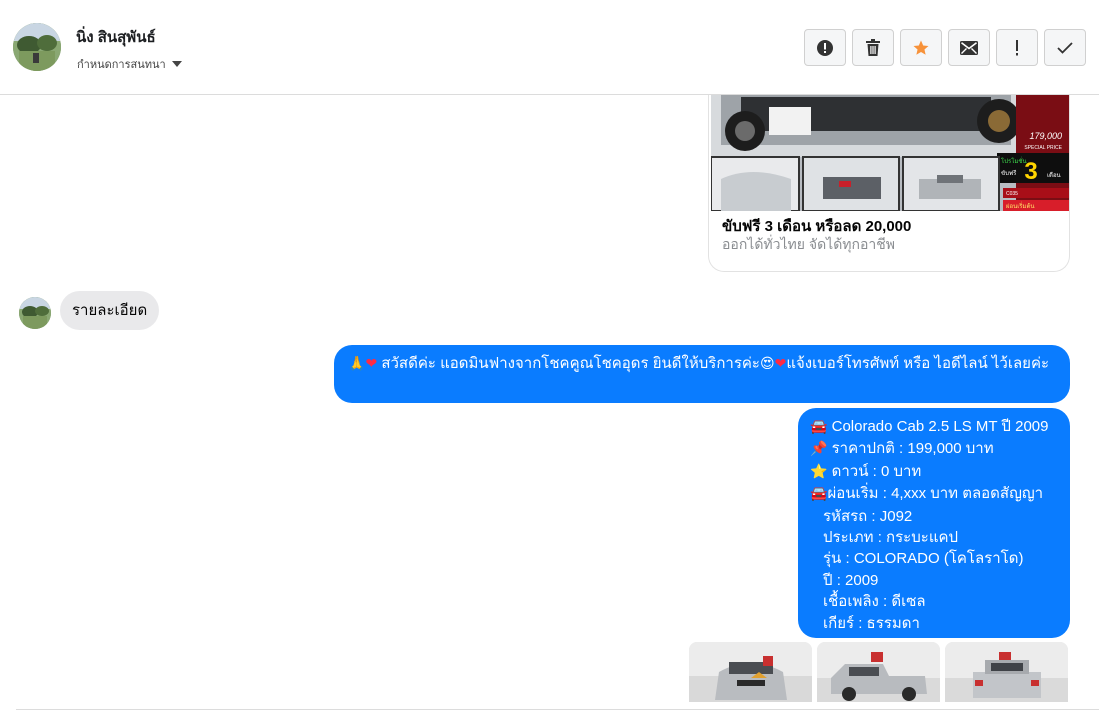 This screenshot has height=712, width=1099. Describe the element at coordinates (874, 471) in the screenshot. I see `detail-down-text: ดาวน์ : 0 บาท` at that location.